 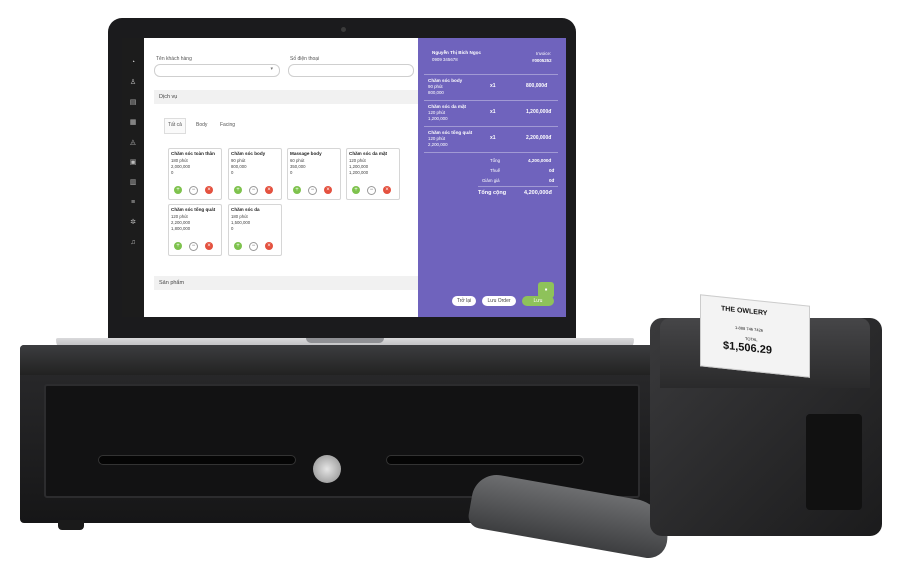 What do you see at coordinates (539, 112) in the screenshot?
I see `item-total: 1,200,000đ` at bounding box center [539, 112].